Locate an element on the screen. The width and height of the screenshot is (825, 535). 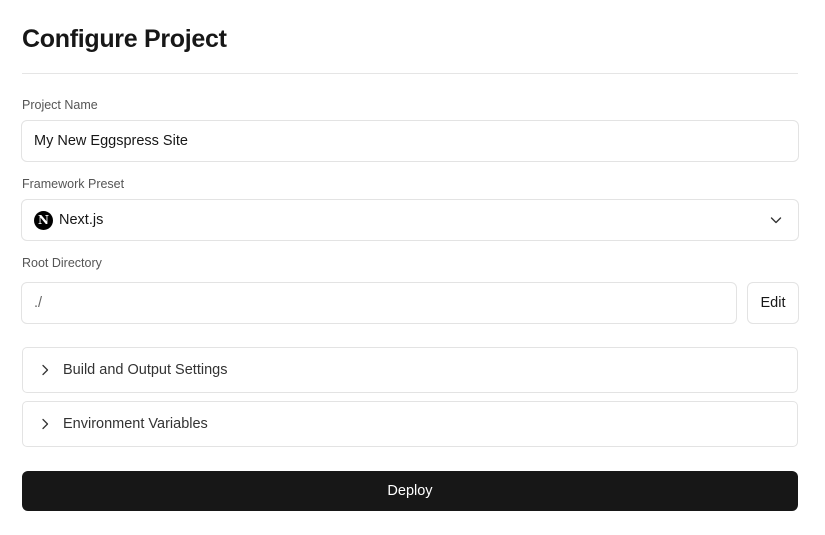
build-output-settings-toggle: Build and Output Settings is located at coordinates (410, 370).